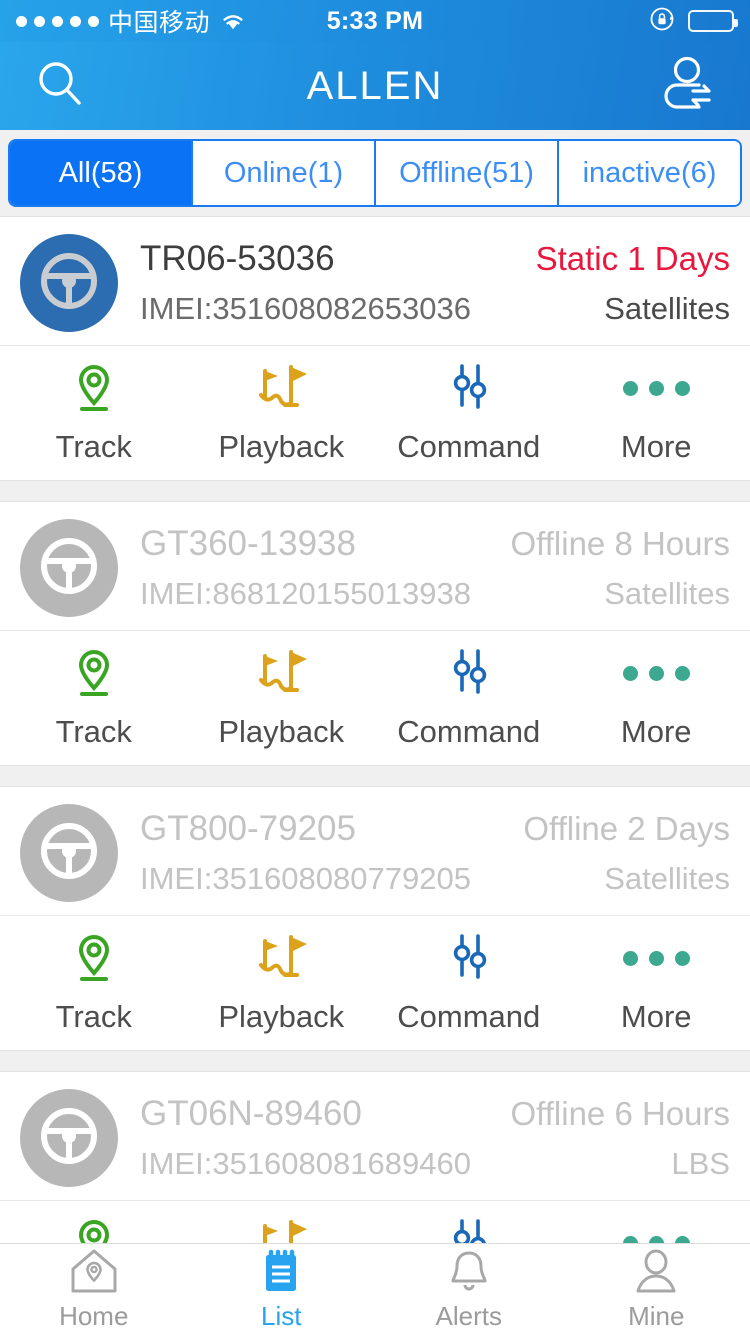 The height and width of the screenshot is (1334, 750). I want to click on nav-item-list: List, so click(282, 1289).